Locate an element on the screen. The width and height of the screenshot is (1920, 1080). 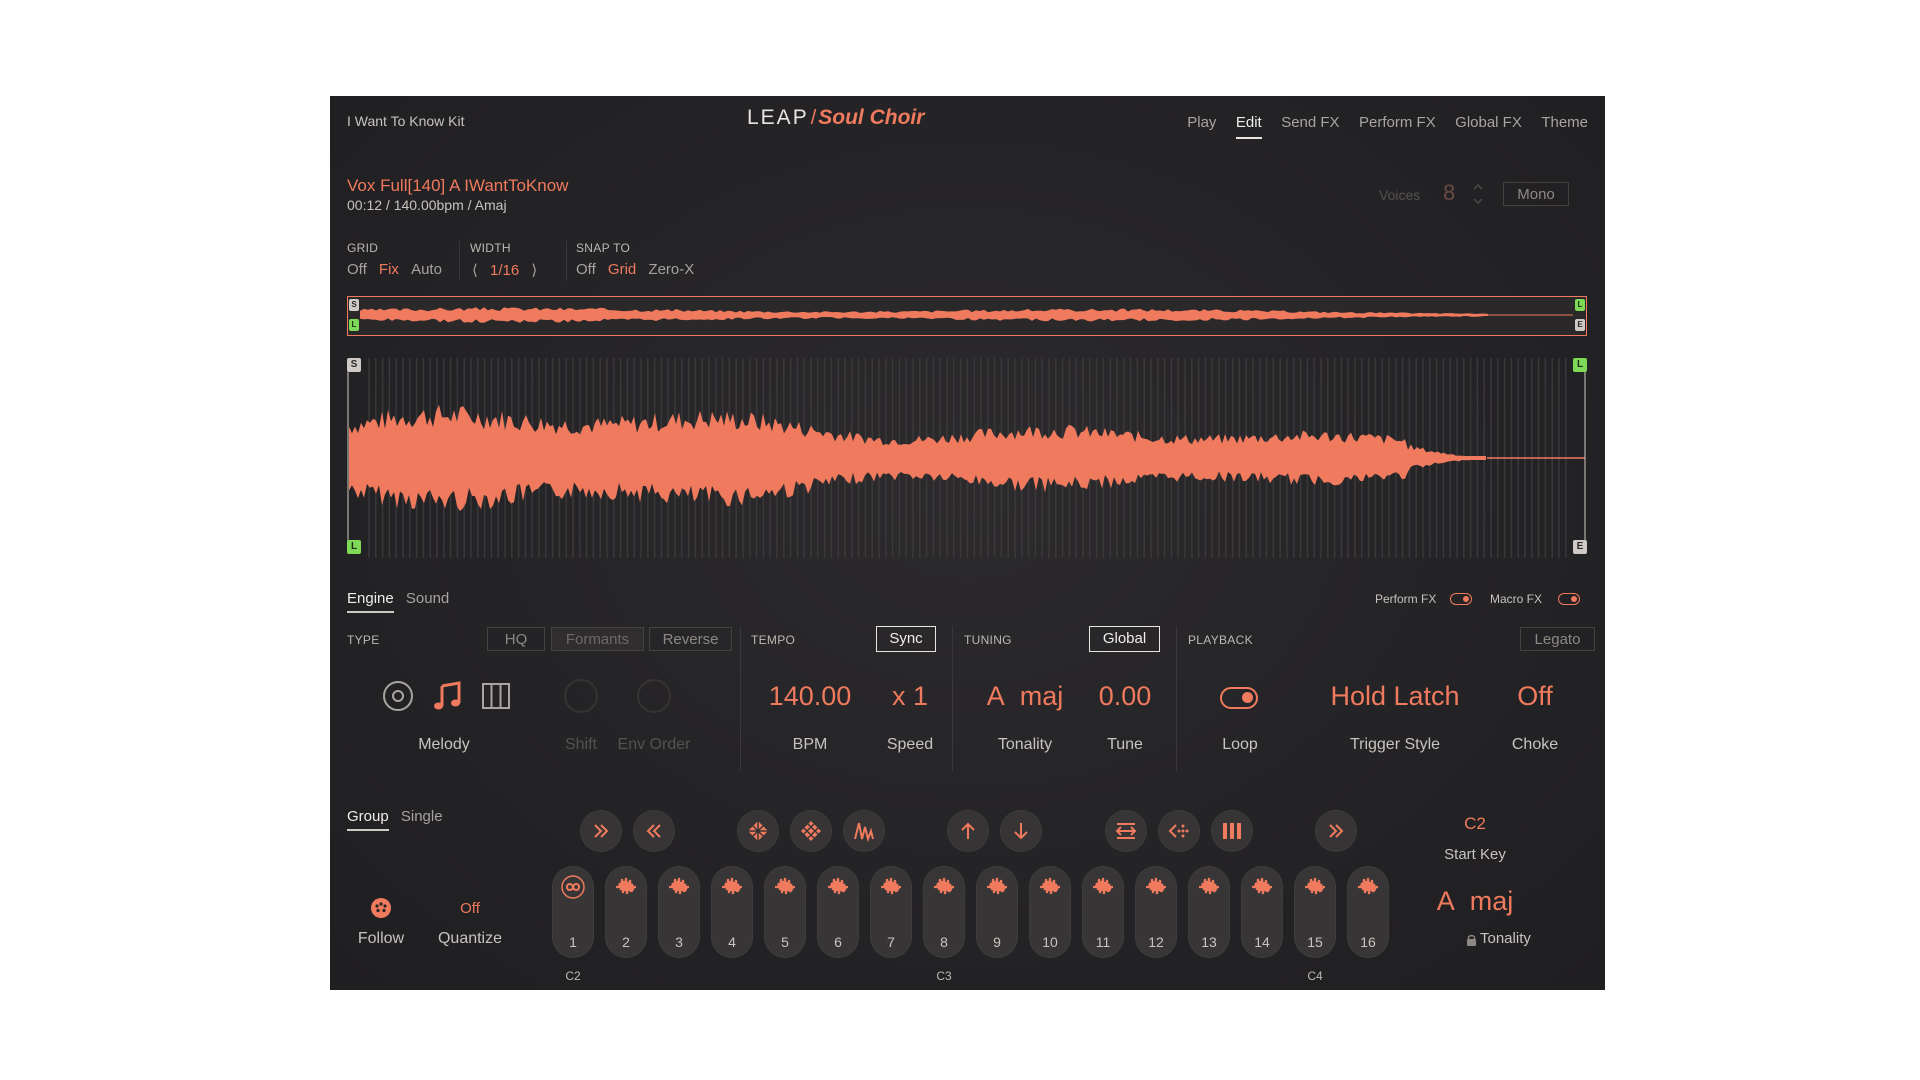
tonality-value: A maj is located at coordinates (1025, 696).